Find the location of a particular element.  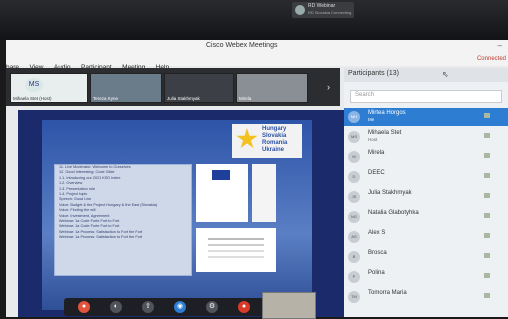

avatar: P is located at coordinates (354, 277).